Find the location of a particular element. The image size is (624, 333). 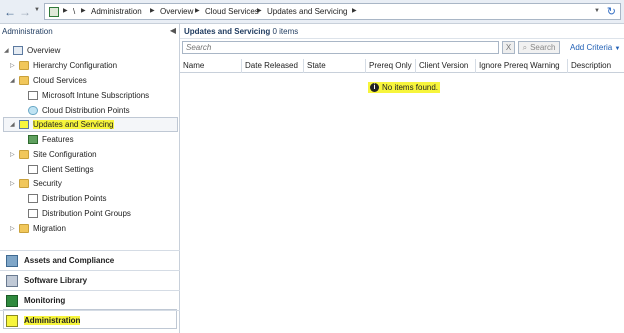

tree-item-overview: ◢ Overview is located at coordinates (32, 50).